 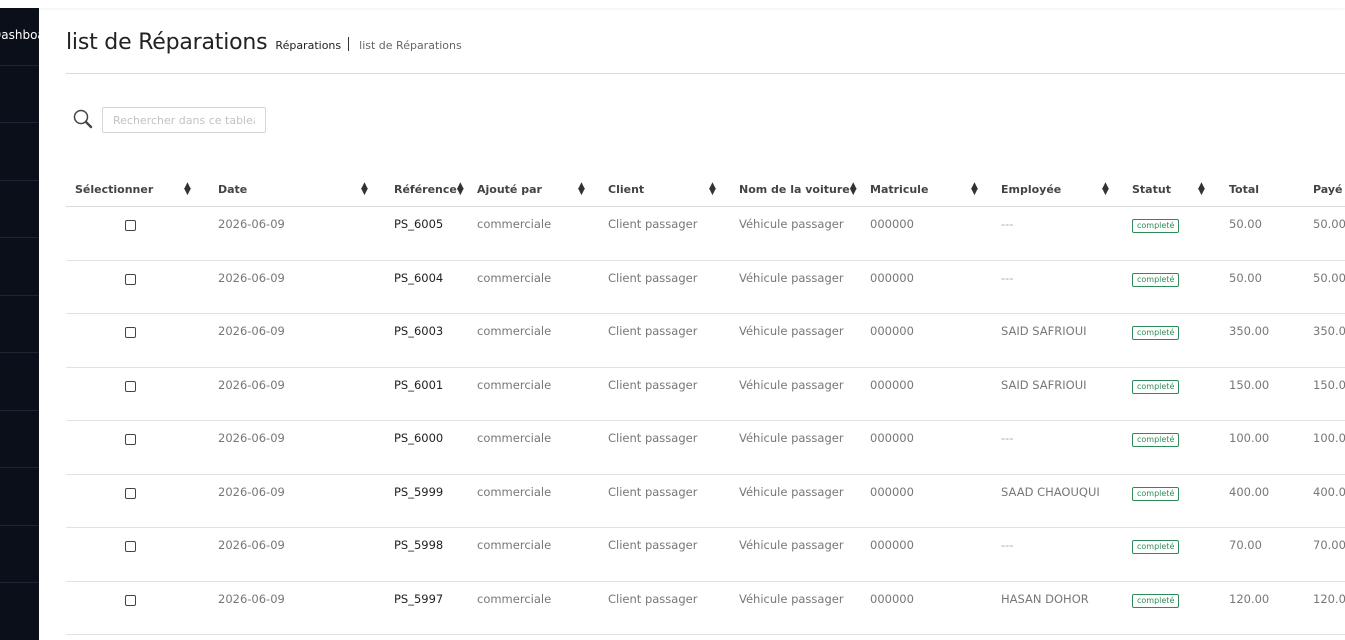 I want to click on employee-cell: SAAD CHAOUQUI, so click(x=1046, y=501).